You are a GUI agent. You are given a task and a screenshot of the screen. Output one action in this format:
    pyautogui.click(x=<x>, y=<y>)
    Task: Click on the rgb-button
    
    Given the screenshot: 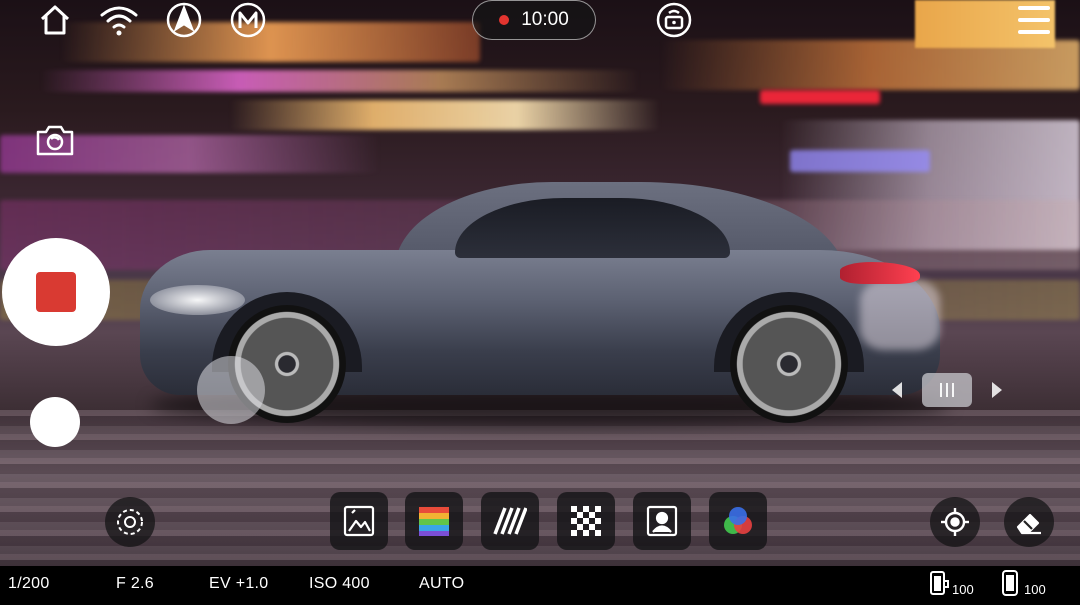 What is the action you would take?
    pyautogui.click(x=738, y=521)
    